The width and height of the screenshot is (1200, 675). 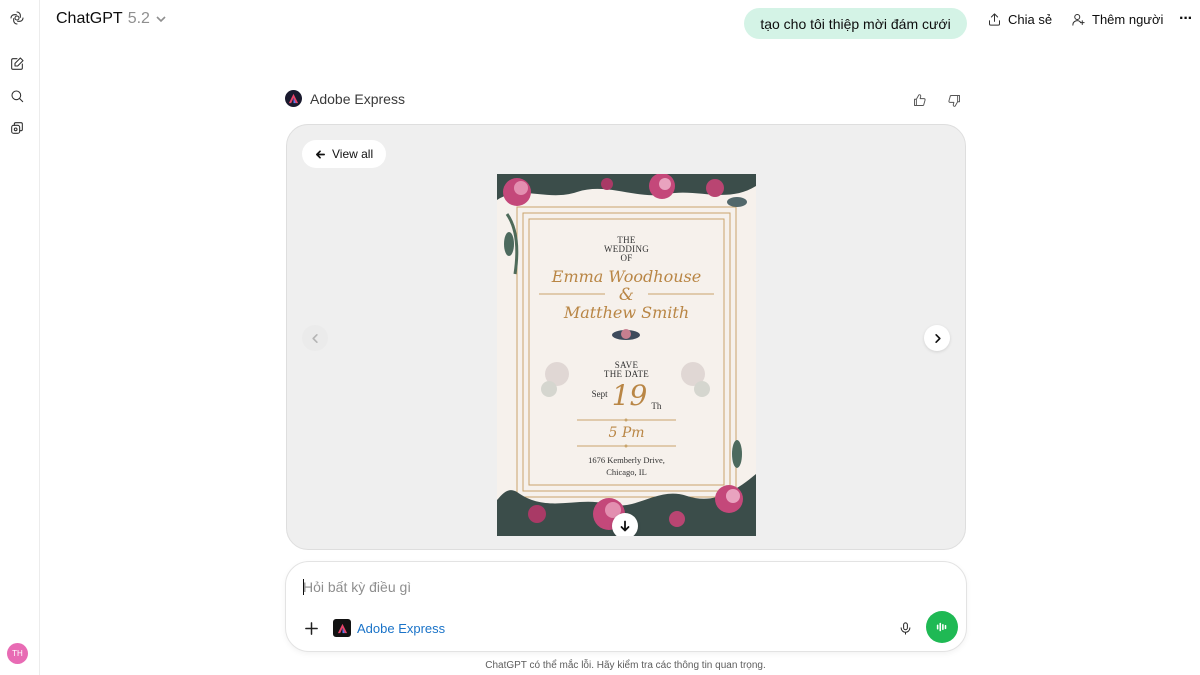 I want to click on invite-line-of: OF, so click(x=626, y=258).